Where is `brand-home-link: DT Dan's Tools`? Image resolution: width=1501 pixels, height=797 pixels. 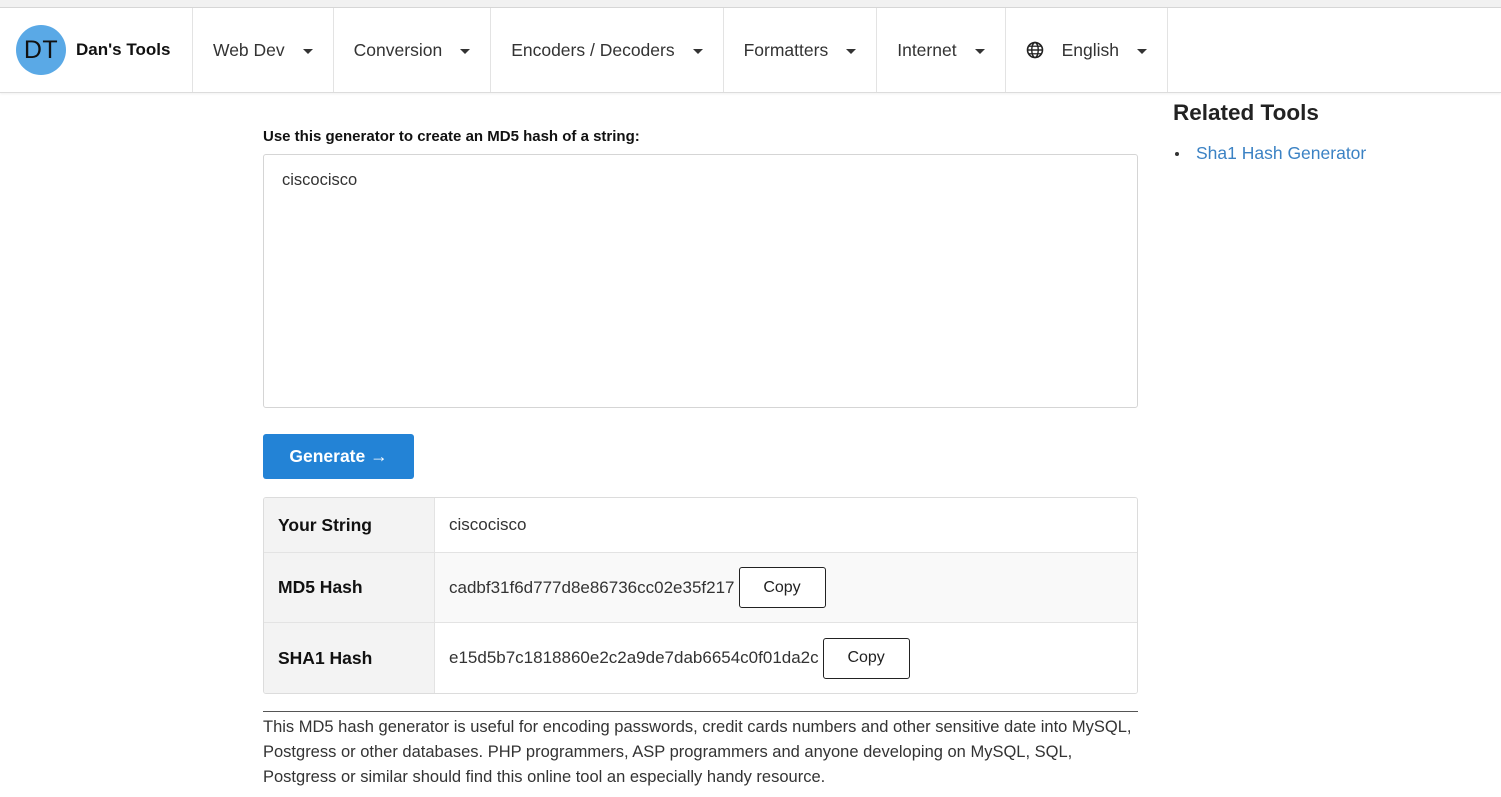 brand-home-link: DT Dan's Tools is located at coordinates (96, 50).